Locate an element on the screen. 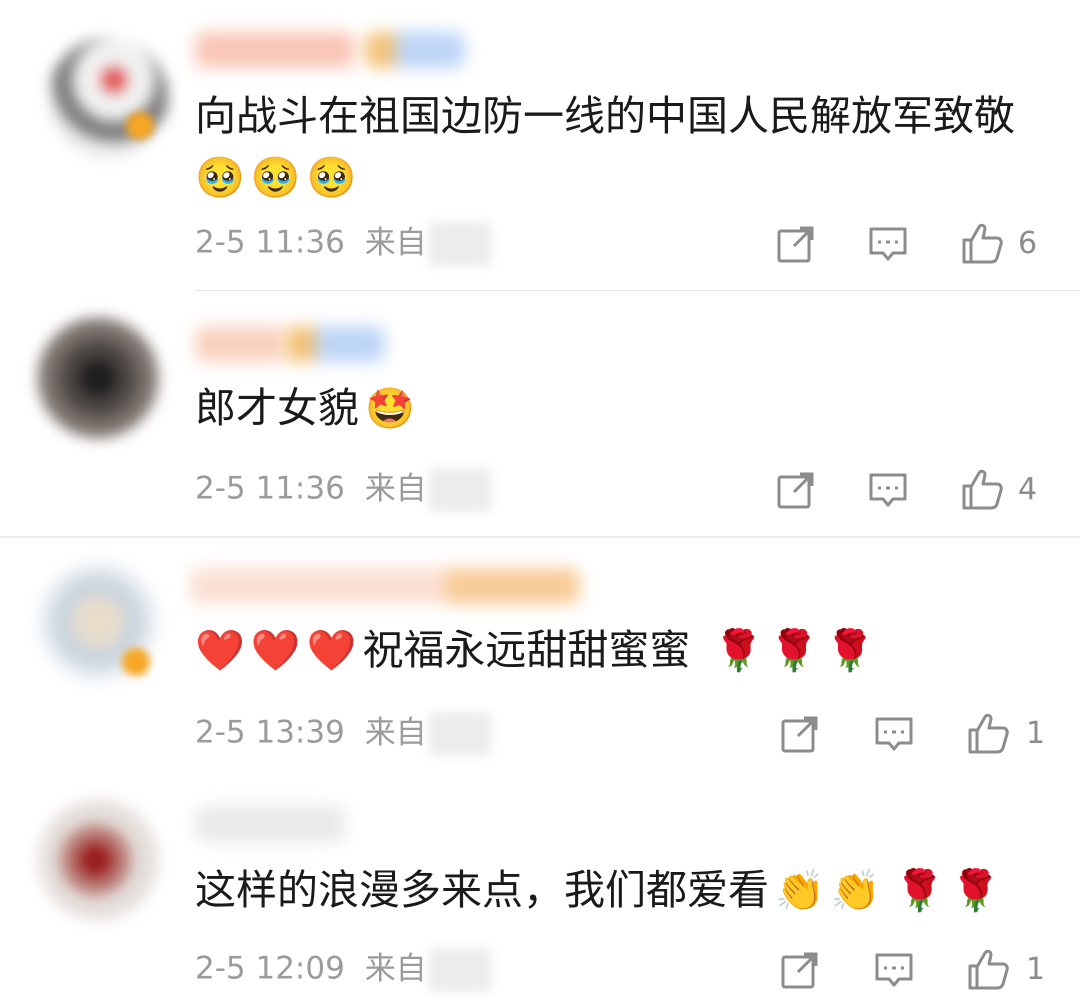 This screenshot has width=1080, height=1007. comment-meta: 2-5 13:39 来自 is located at coordinates (343, 734).